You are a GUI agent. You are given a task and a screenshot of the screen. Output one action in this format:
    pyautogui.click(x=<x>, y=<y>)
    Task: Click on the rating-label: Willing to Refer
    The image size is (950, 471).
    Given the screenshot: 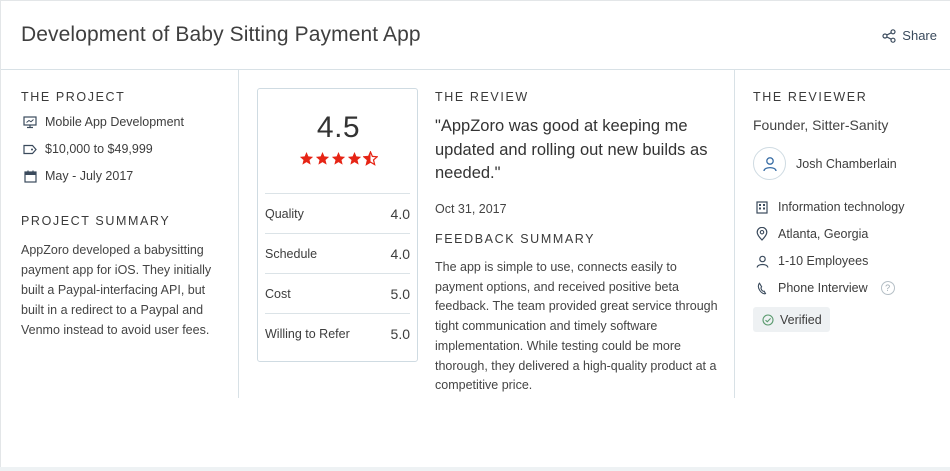 What is the action you would take?
    pyautogui.click(x=307, y=333)
    